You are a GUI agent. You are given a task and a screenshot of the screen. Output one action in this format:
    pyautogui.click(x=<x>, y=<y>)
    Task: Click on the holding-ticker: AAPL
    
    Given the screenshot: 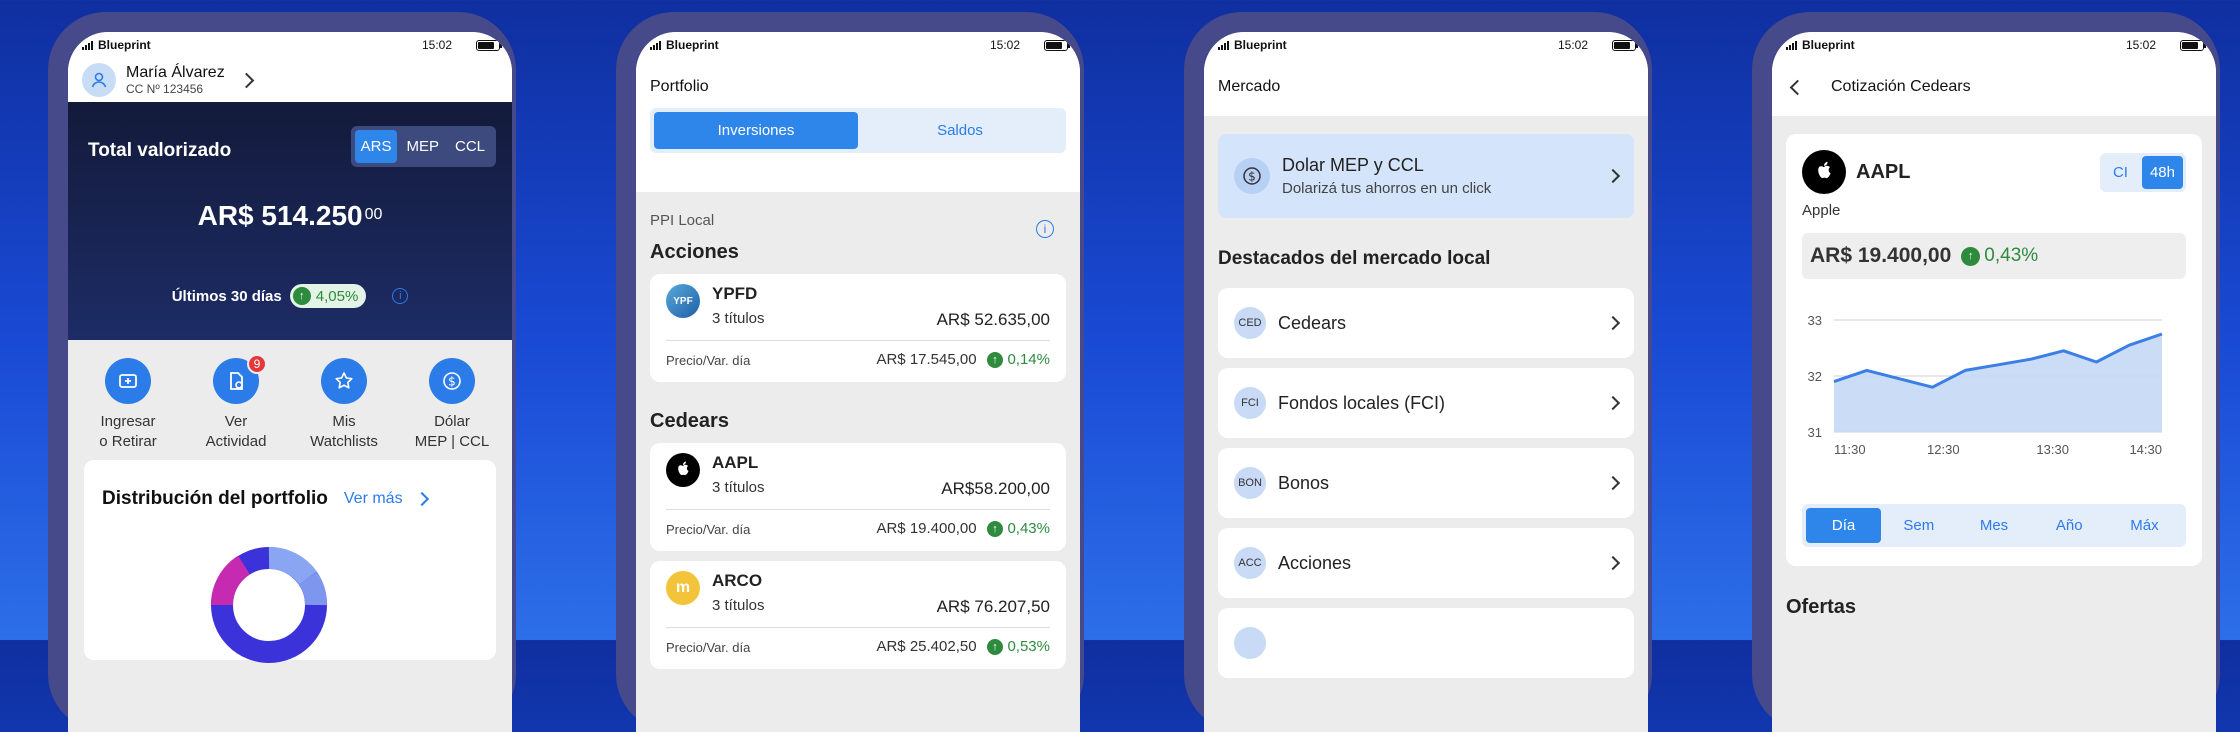 What is the action you would take?
    pyautogui.click(x=881, y=463)
    